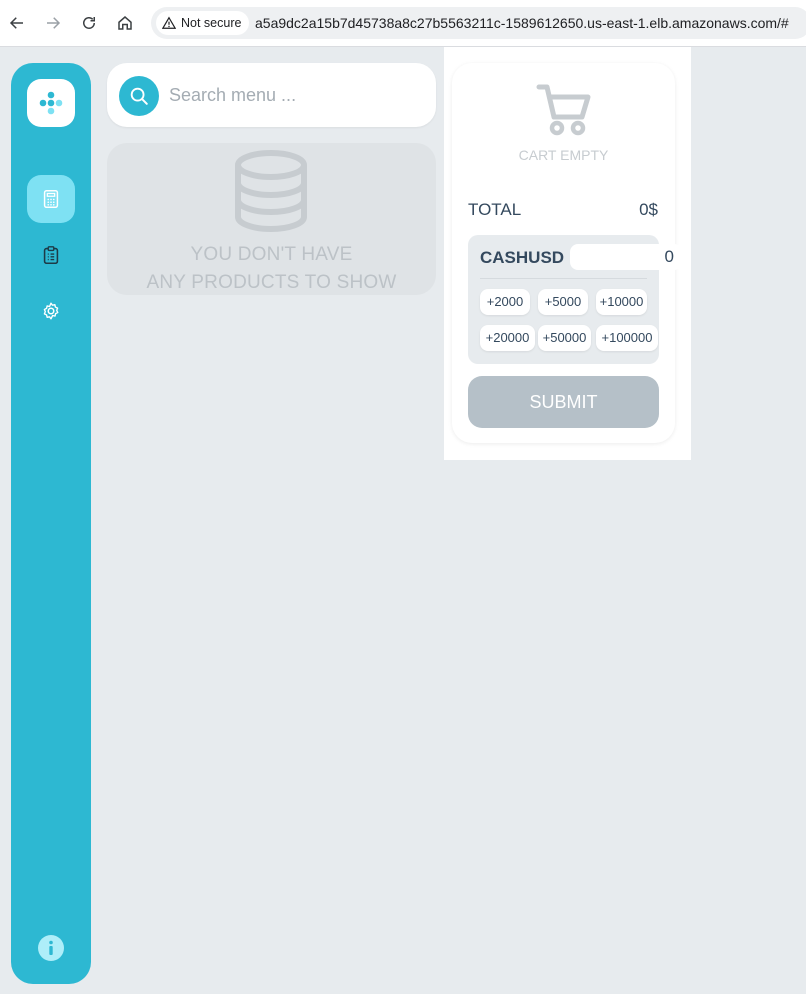 This screenshot has width=806, height=994. Describe the element at coordinates (563, 278) in the screenshot. I see `divider` at that location.